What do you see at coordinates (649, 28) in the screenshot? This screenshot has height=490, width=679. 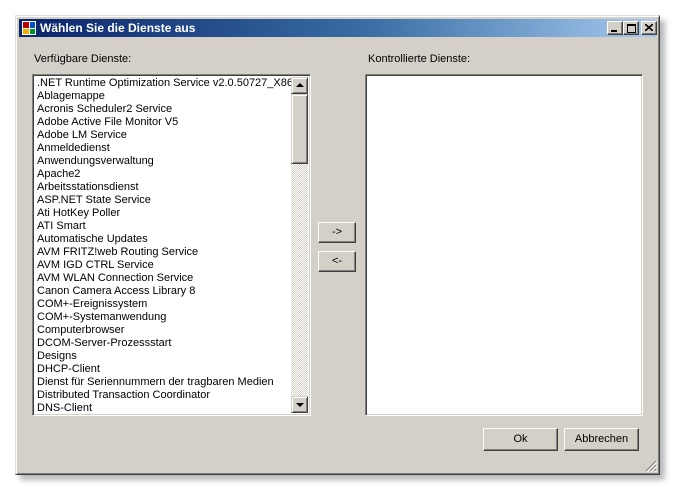 I see `close-icon` at bounding box center [649, 28].